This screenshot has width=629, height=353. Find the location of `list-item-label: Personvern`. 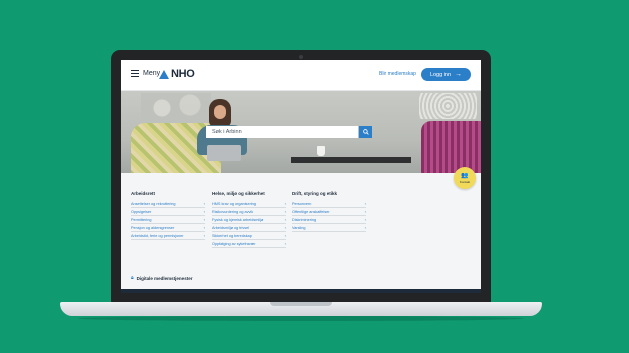

list-item-label: Personvern is located at coordinates (302, 203).